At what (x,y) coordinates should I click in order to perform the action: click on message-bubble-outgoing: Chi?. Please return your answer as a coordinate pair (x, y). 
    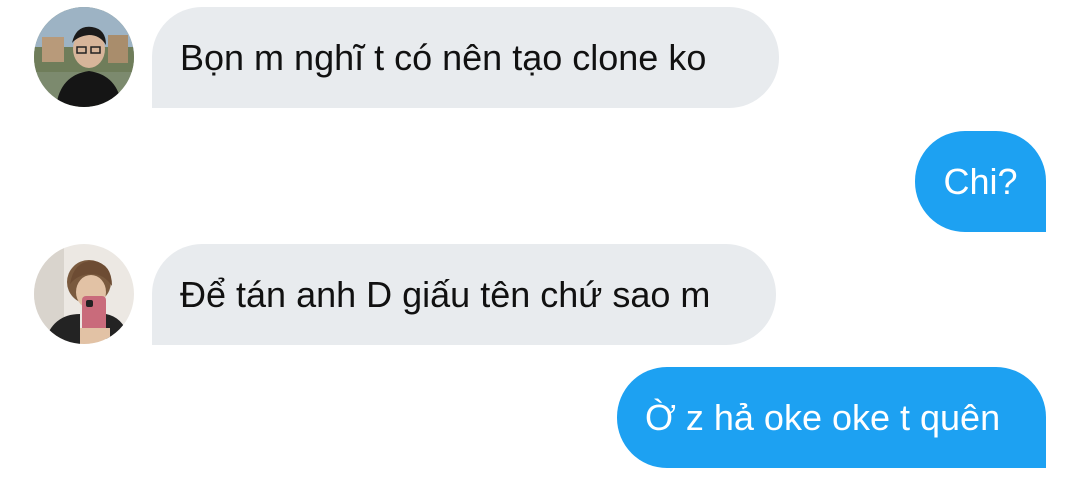
    Looking at the image, I should click on (980, 181).